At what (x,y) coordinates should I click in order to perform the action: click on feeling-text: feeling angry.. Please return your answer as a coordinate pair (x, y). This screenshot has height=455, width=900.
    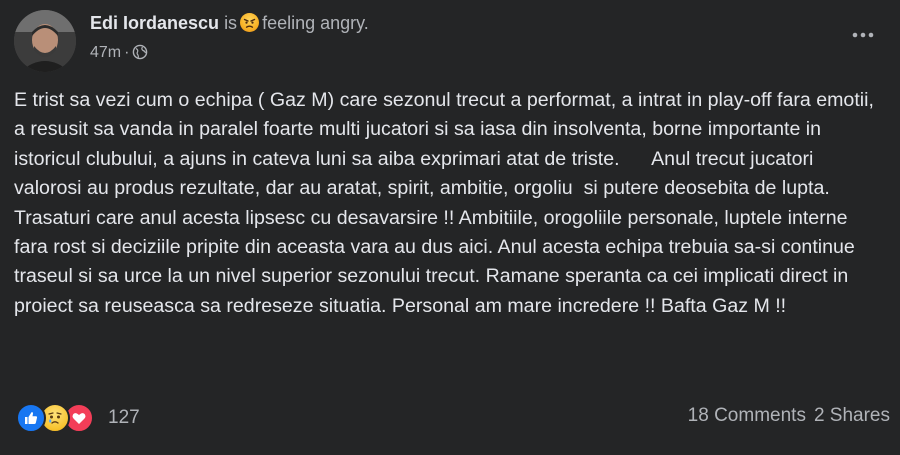
    Looking at the image, I should click on (315, 23).